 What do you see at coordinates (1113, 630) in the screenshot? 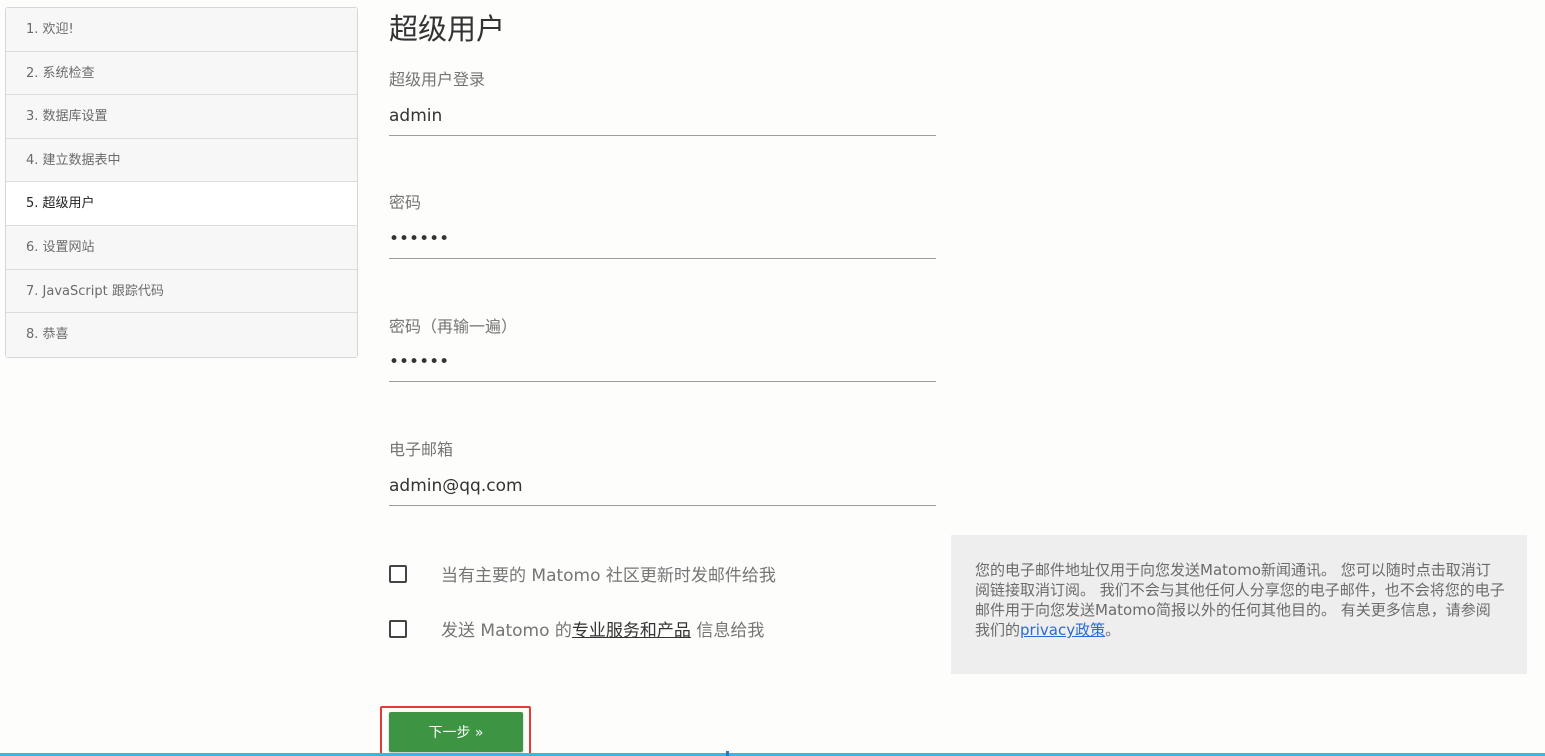
I see `email-privacy-end: 。` at bounding box center [1113, 630].